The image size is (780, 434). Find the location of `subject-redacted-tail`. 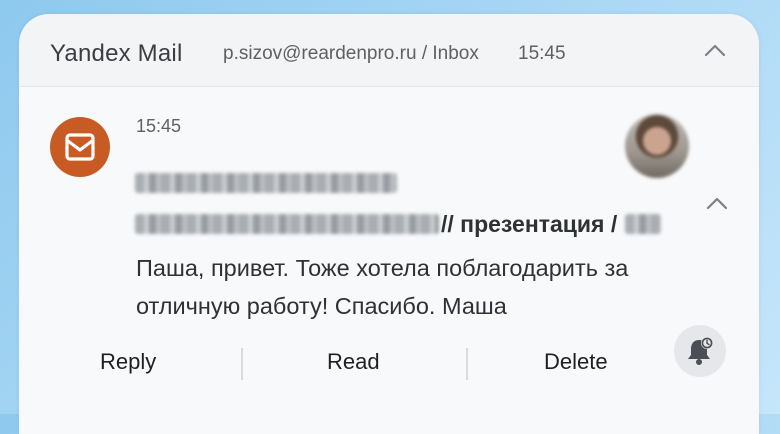

subject-redacted-tail is located at coordinates (643, 224).